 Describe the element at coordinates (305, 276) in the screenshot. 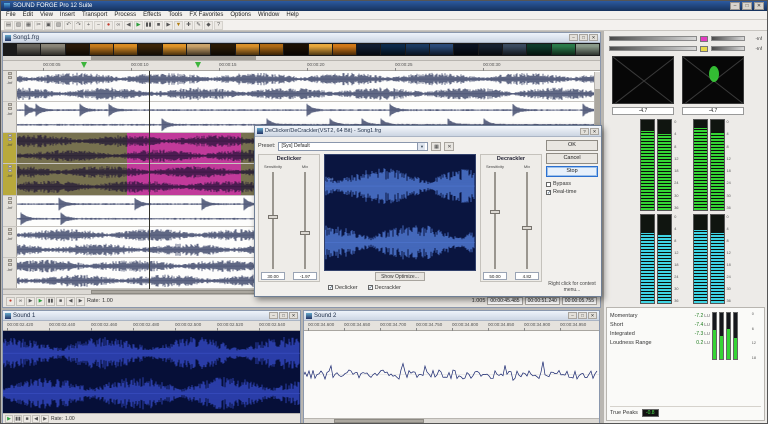

I see `slider-value: -1.97` at that location.